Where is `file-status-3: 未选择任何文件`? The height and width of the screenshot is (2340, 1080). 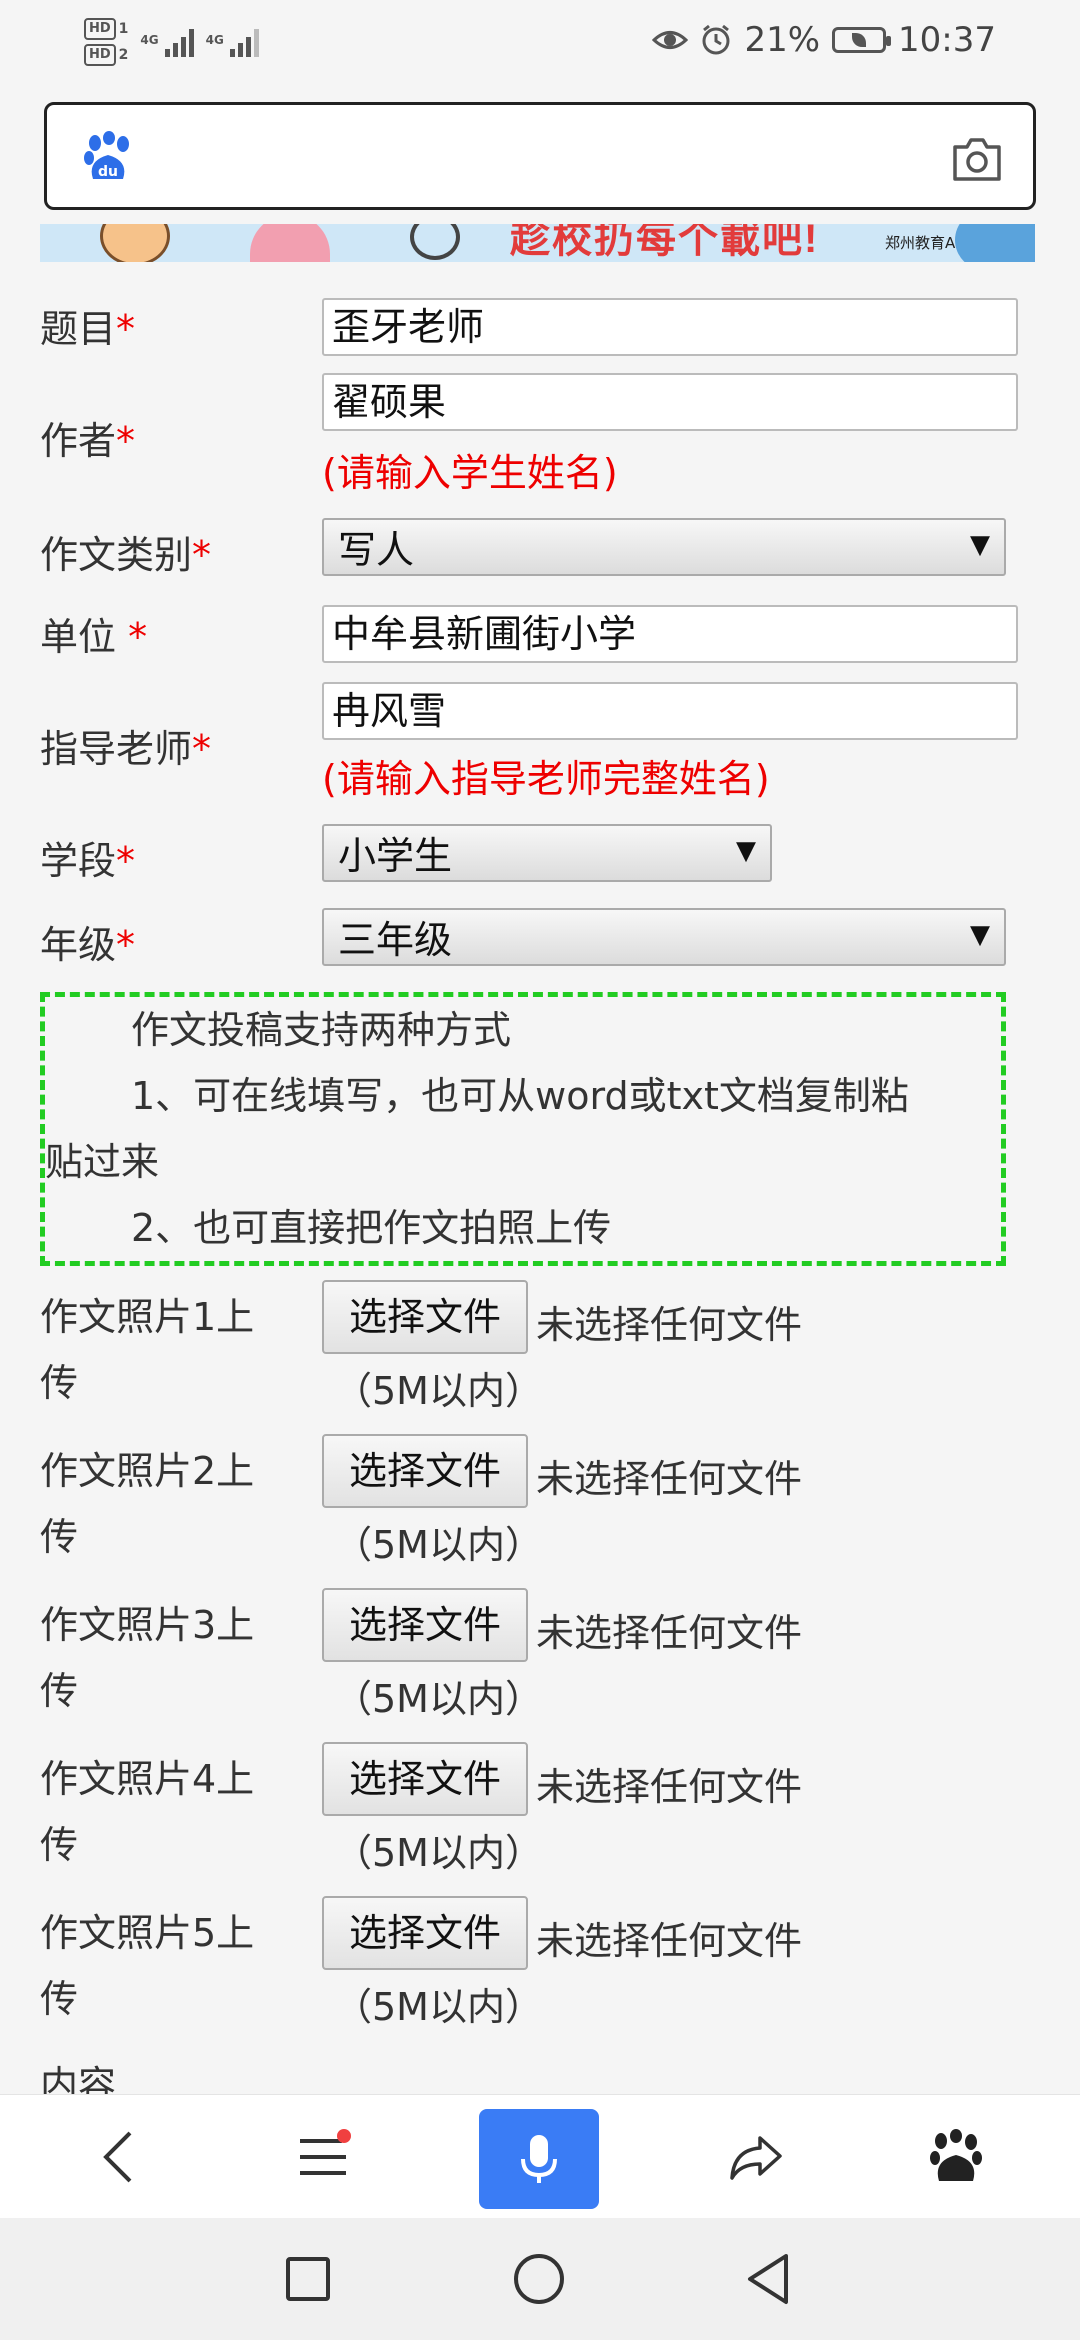
file-status-3: 未选择任何文件 is located at coordinates (669, 1633).